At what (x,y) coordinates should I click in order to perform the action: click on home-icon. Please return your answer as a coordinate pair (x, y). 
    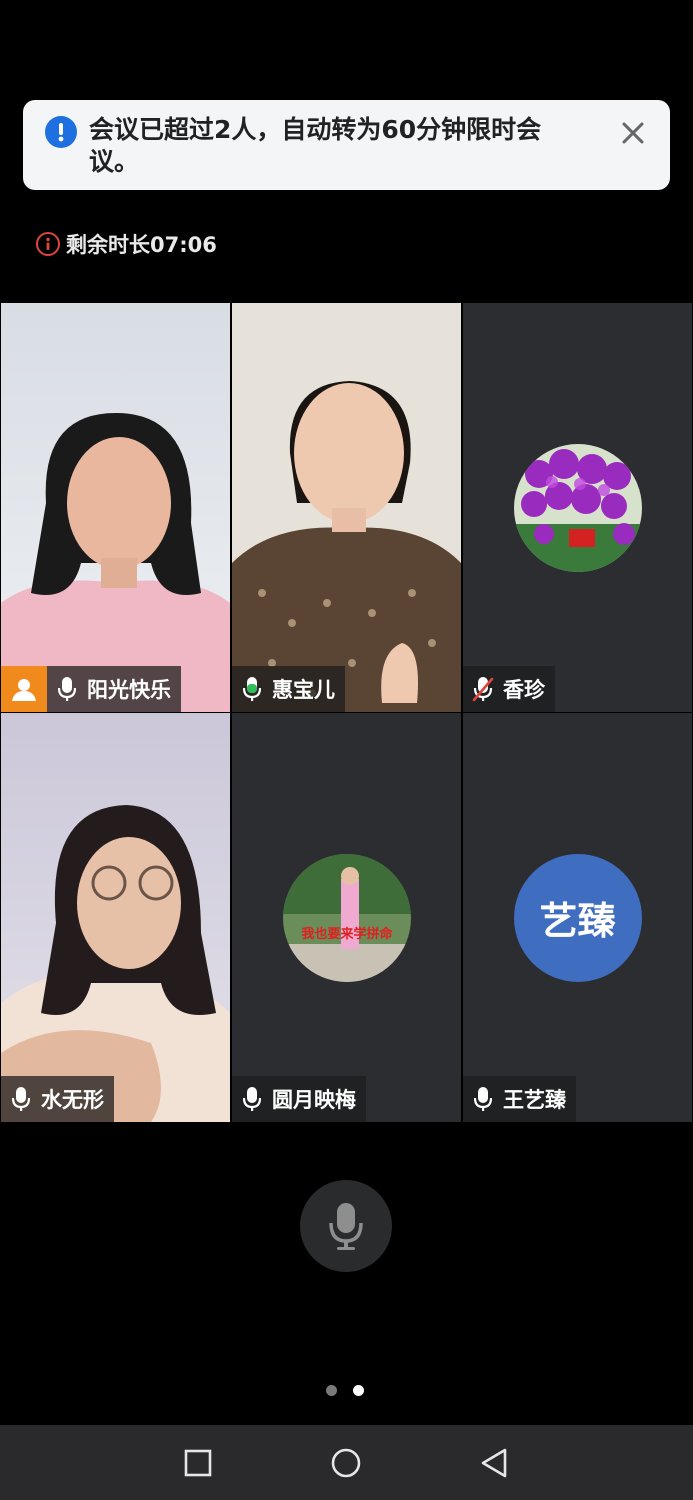
    Looking at the image, I should click on (346, 1463).